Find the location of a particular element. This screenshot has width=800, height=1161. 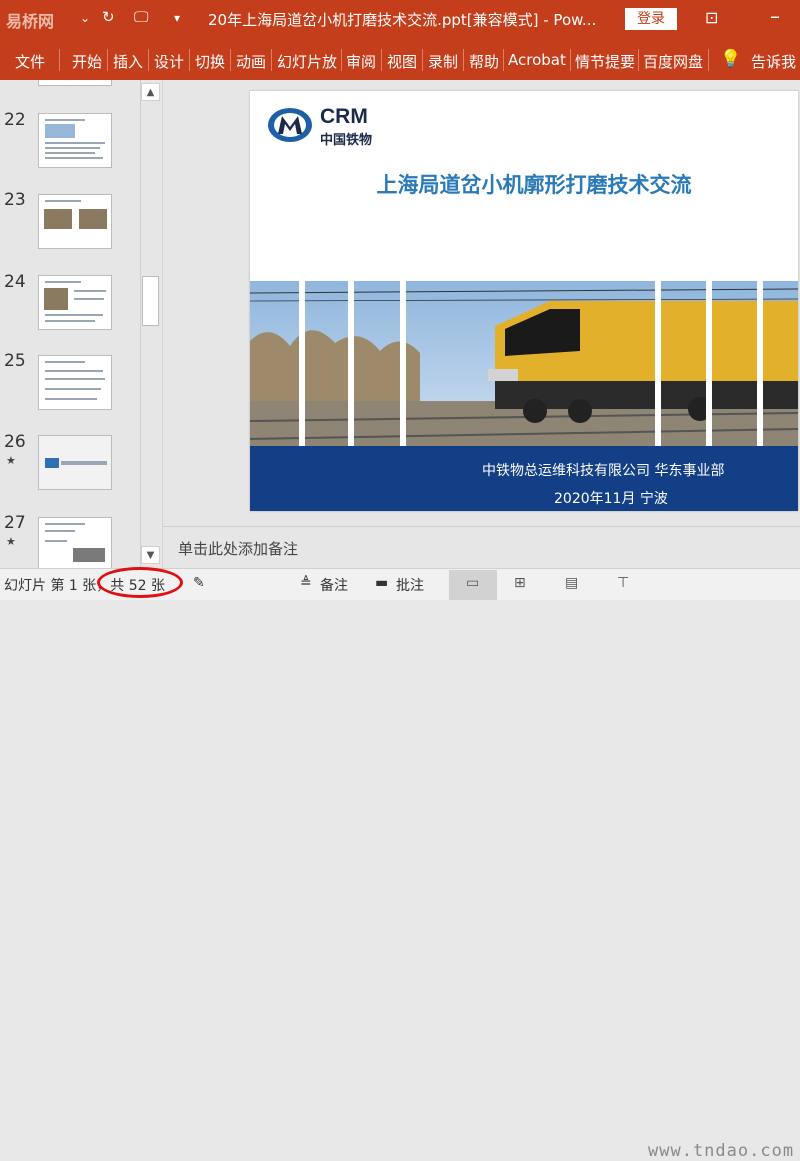

chevron-down-icon: ⌄ is located at coordinates (85, 18).